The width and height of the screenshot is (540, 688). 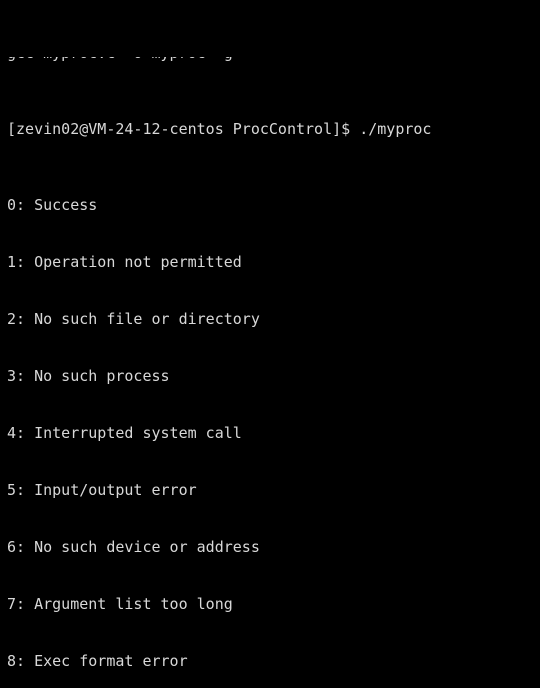 I want to click on scrollback-clipped-line: gcc myproc.c -o myproc -g, so click(x=273, y=60).